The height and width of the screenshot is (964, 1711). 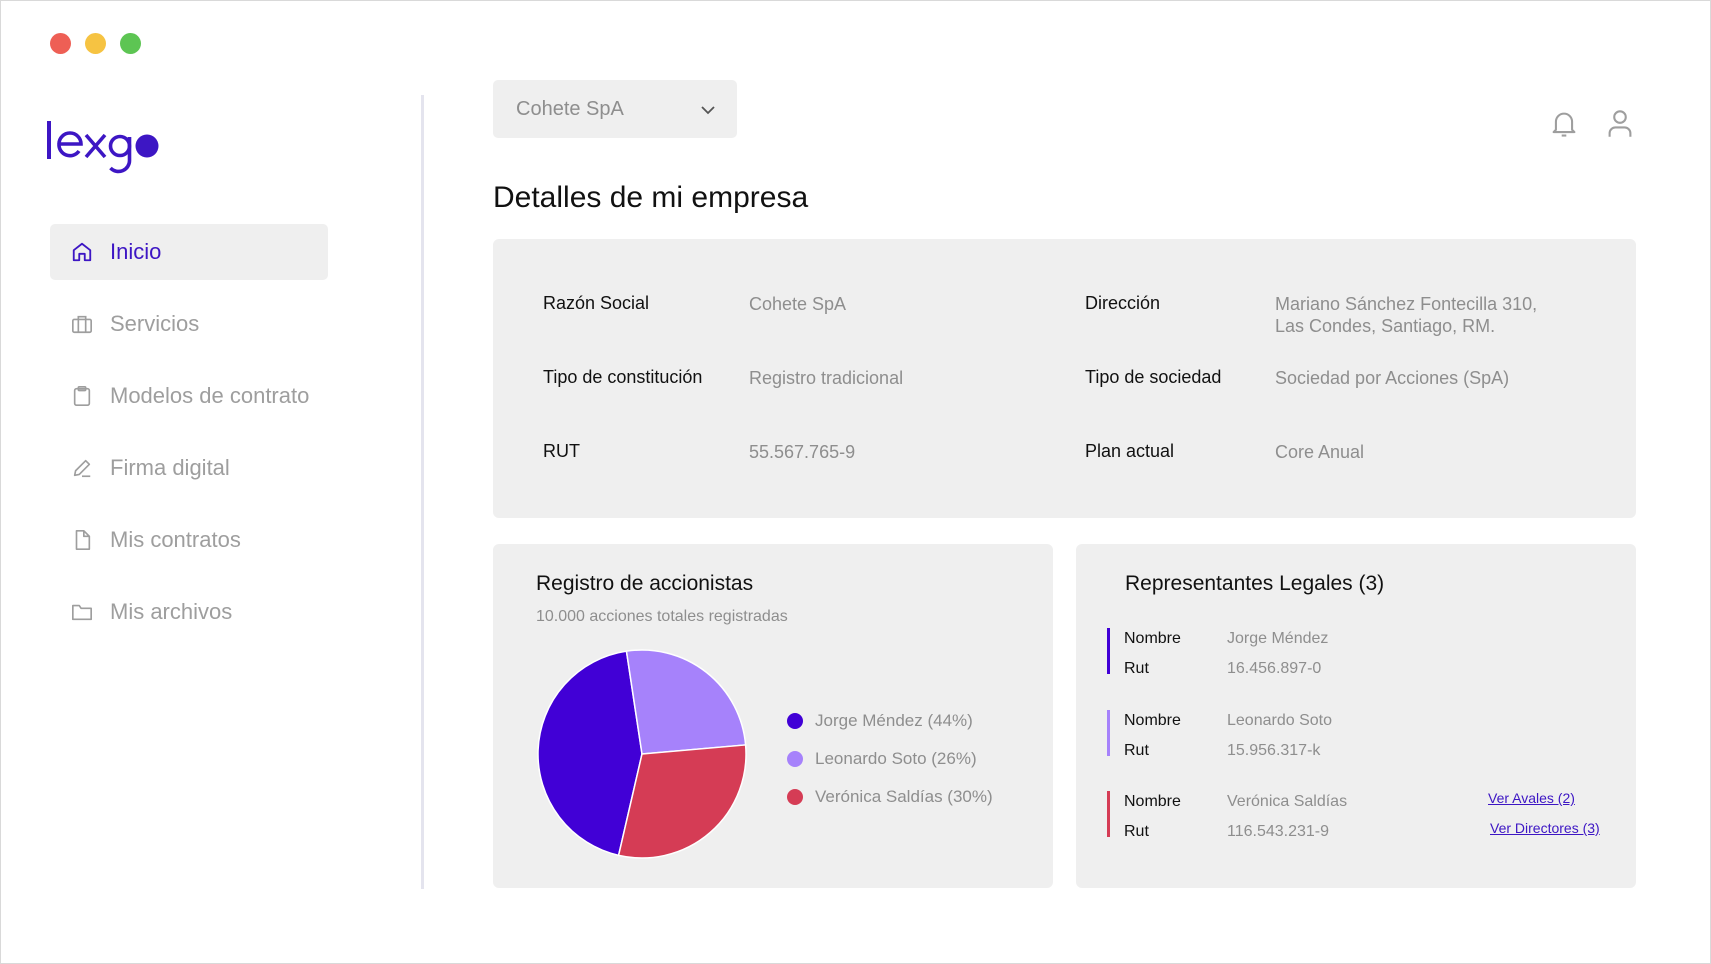 I want to click on rep-item: Nombre Jorge Méndez Rut 16.456.897-0, so click(x=1362, y=653).